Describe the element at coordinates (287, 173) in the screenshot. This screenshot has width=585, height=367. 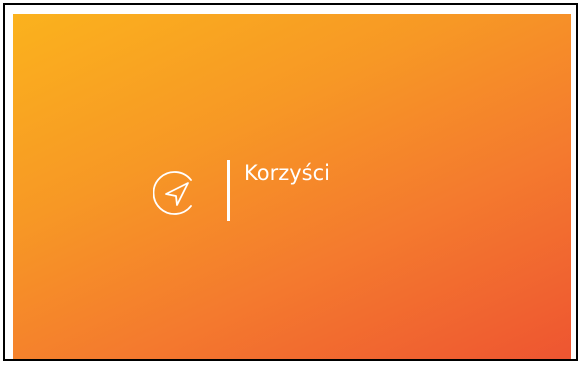
I see `card-title: Korzyści` at that location.